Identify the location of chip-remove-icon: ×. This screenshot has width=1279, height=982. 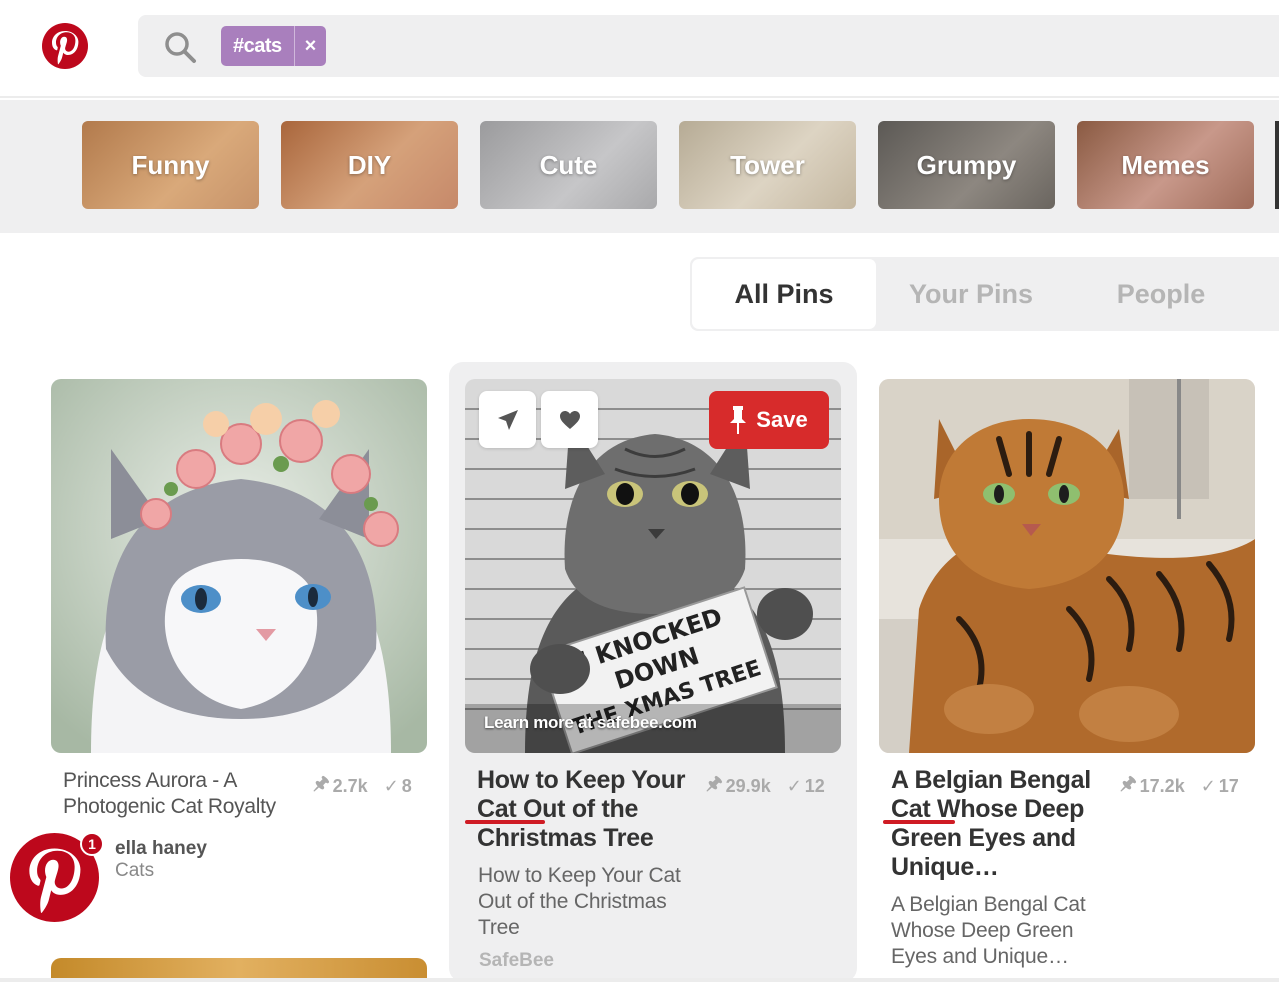
(309, 46).